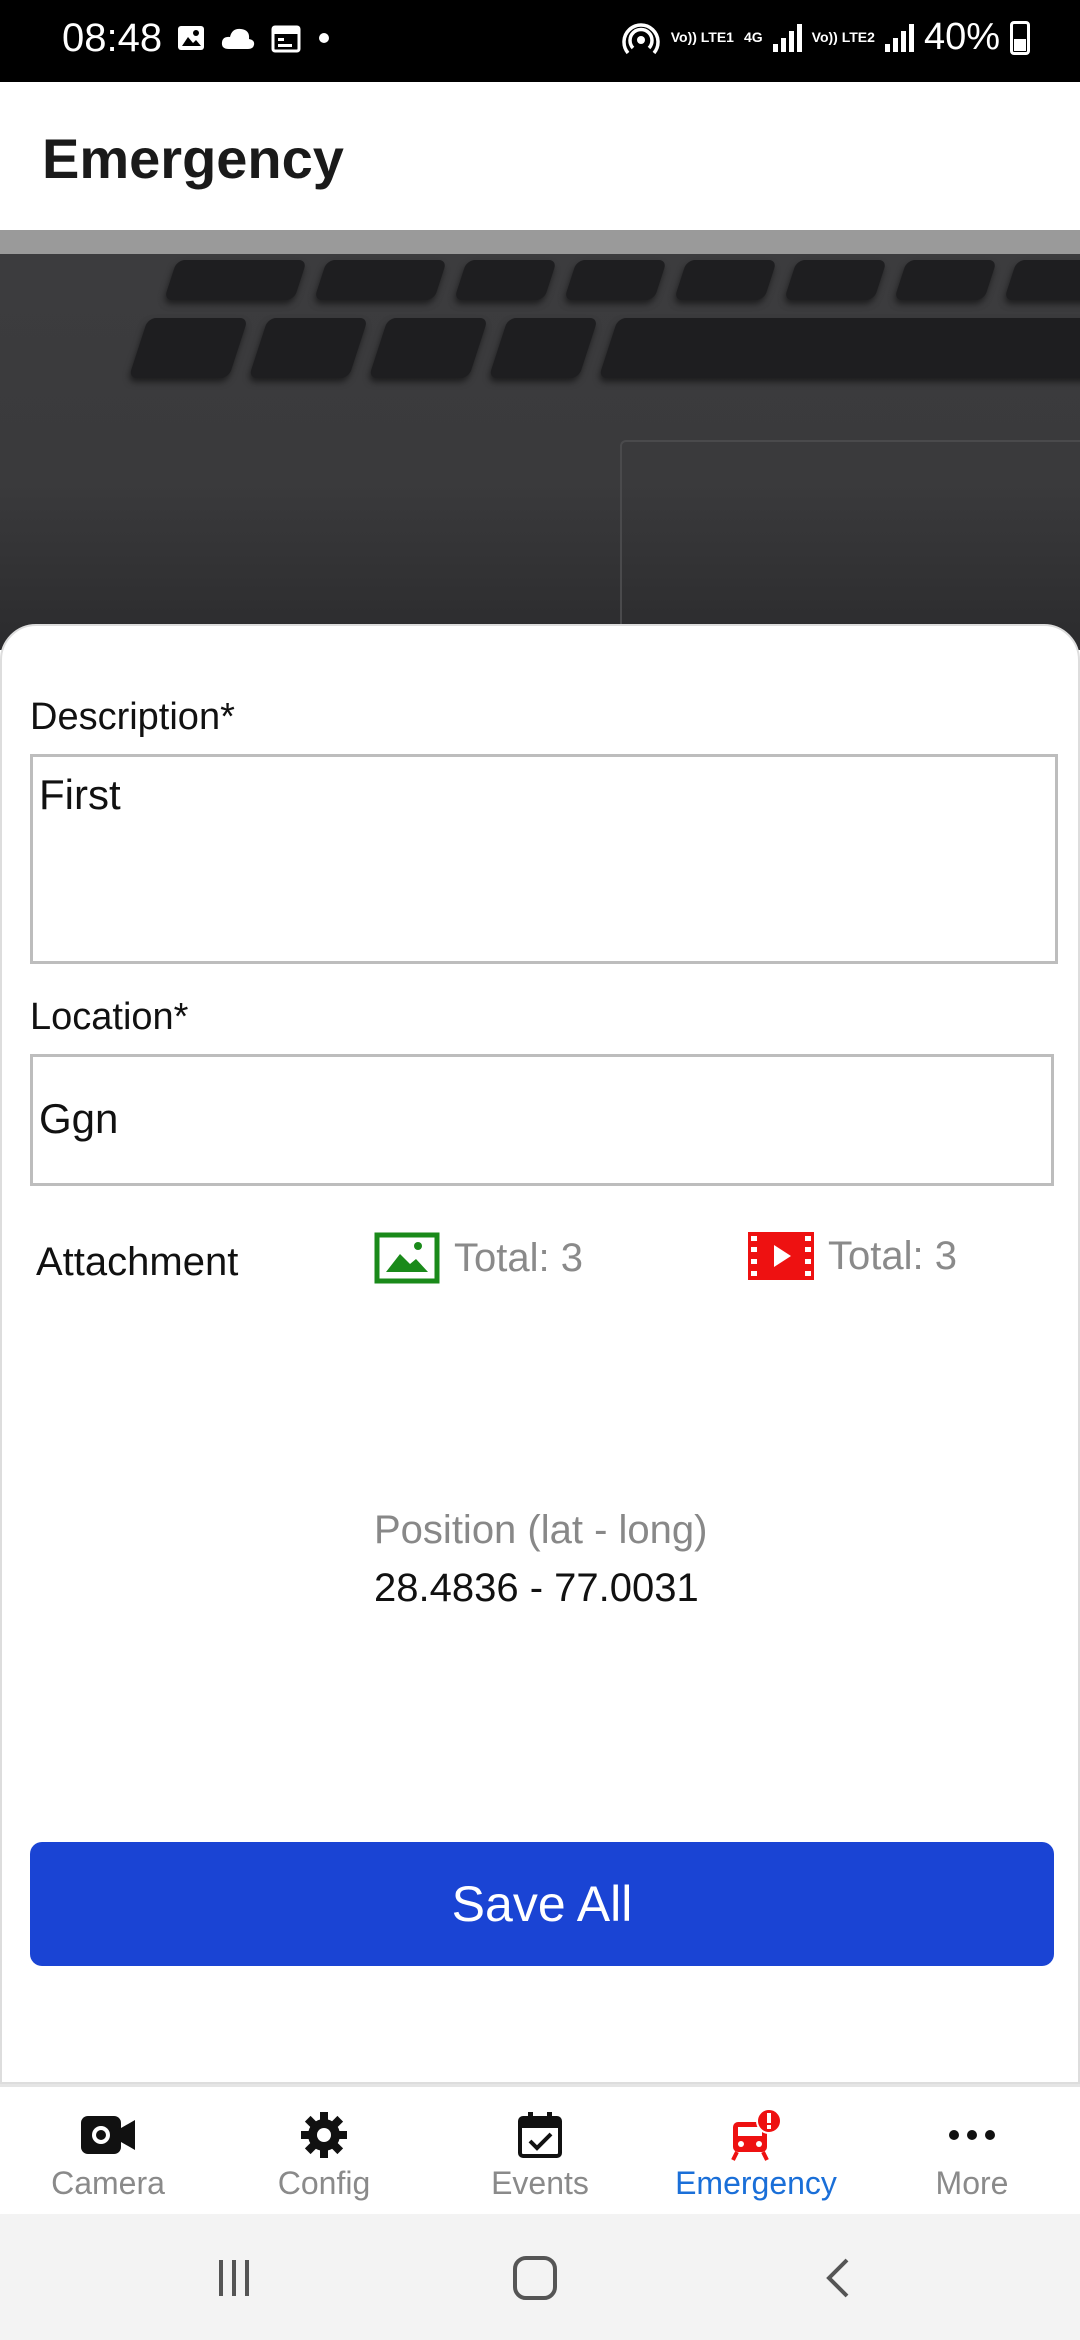 This screenshot has width=1080, height=2340. I want to click on recent-apps-button, so click(234, 2278).